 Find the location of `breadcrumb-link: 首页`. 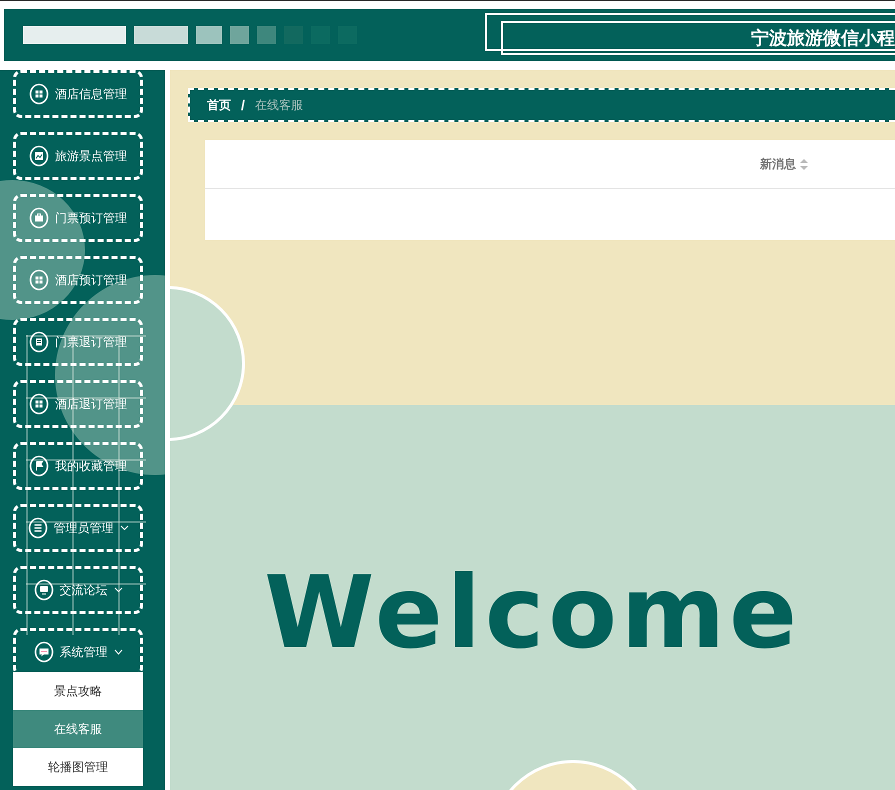

breadcrumb-link: 首页 is located at coordinates (219, 105).